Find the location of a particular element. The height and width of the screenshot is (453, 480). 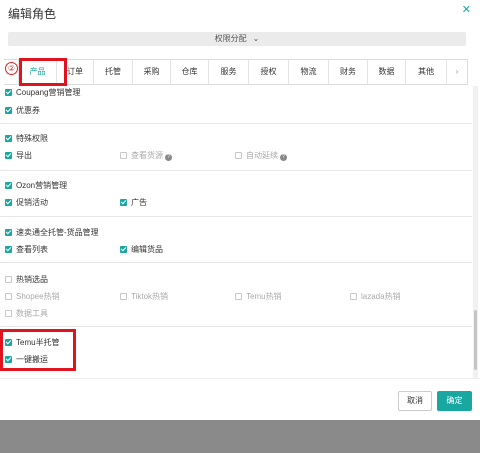

dialog-title: 编辑角色 is located at coordinates (32, 14).